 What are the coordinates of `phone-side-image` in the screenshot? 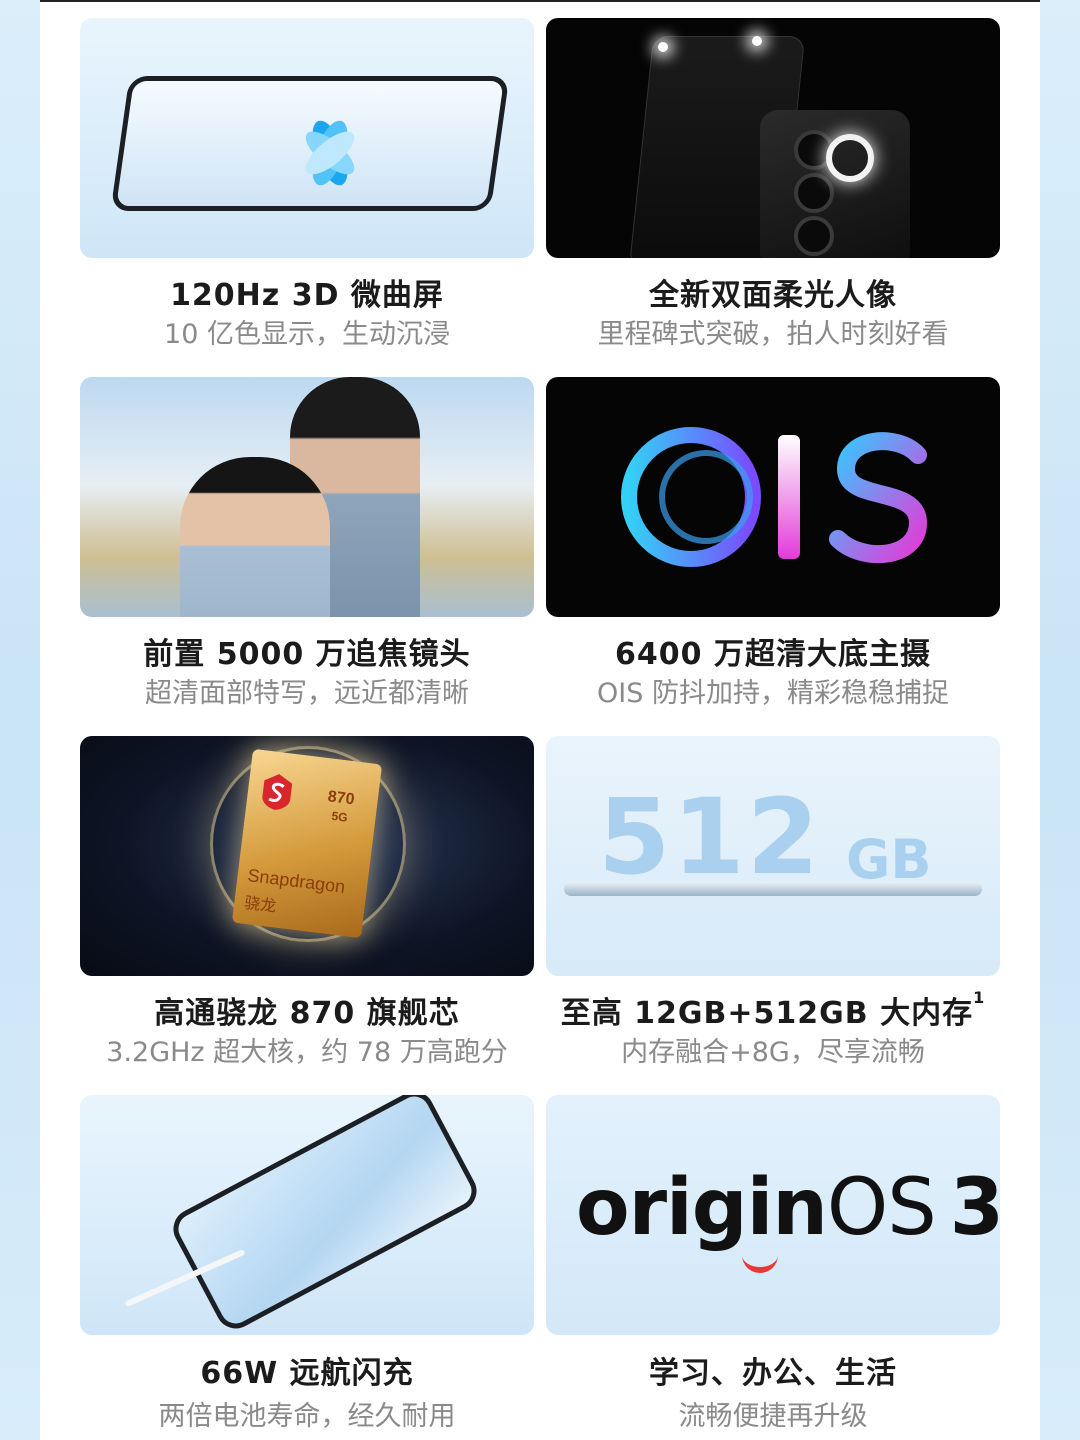 It's located at (773, 889).